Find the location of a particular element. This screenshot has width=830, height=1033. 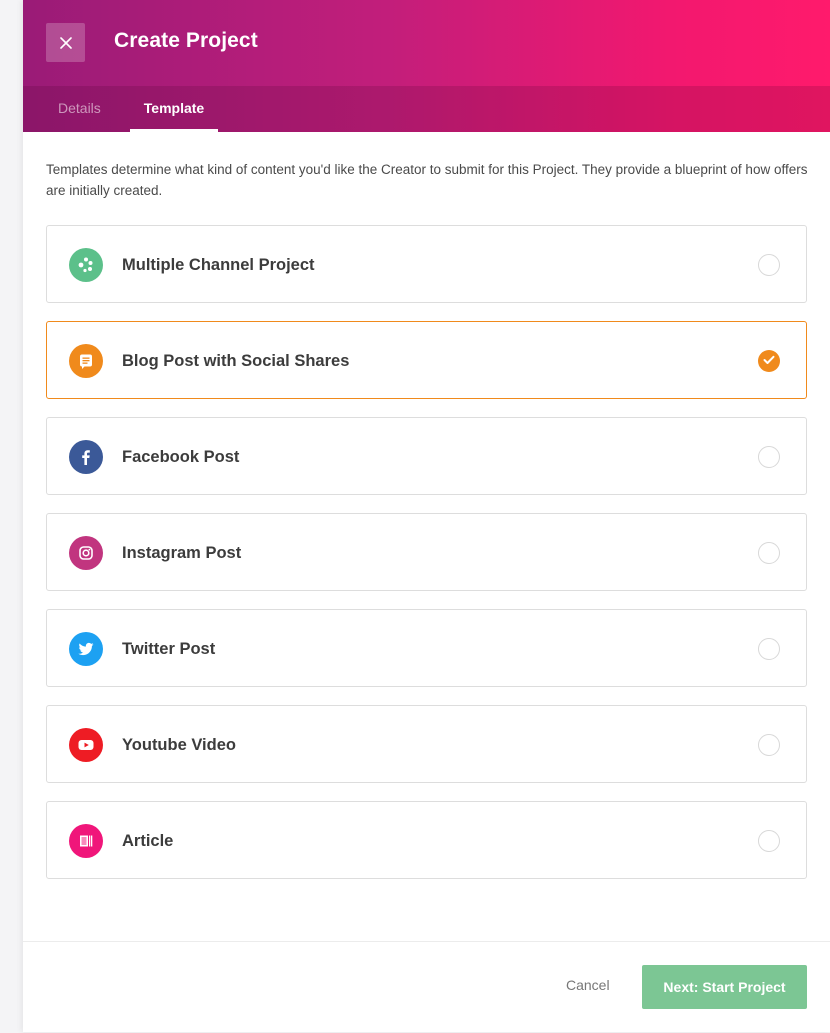

template-option-label: Multiple Channel Project is located at coordinates (218, 265).